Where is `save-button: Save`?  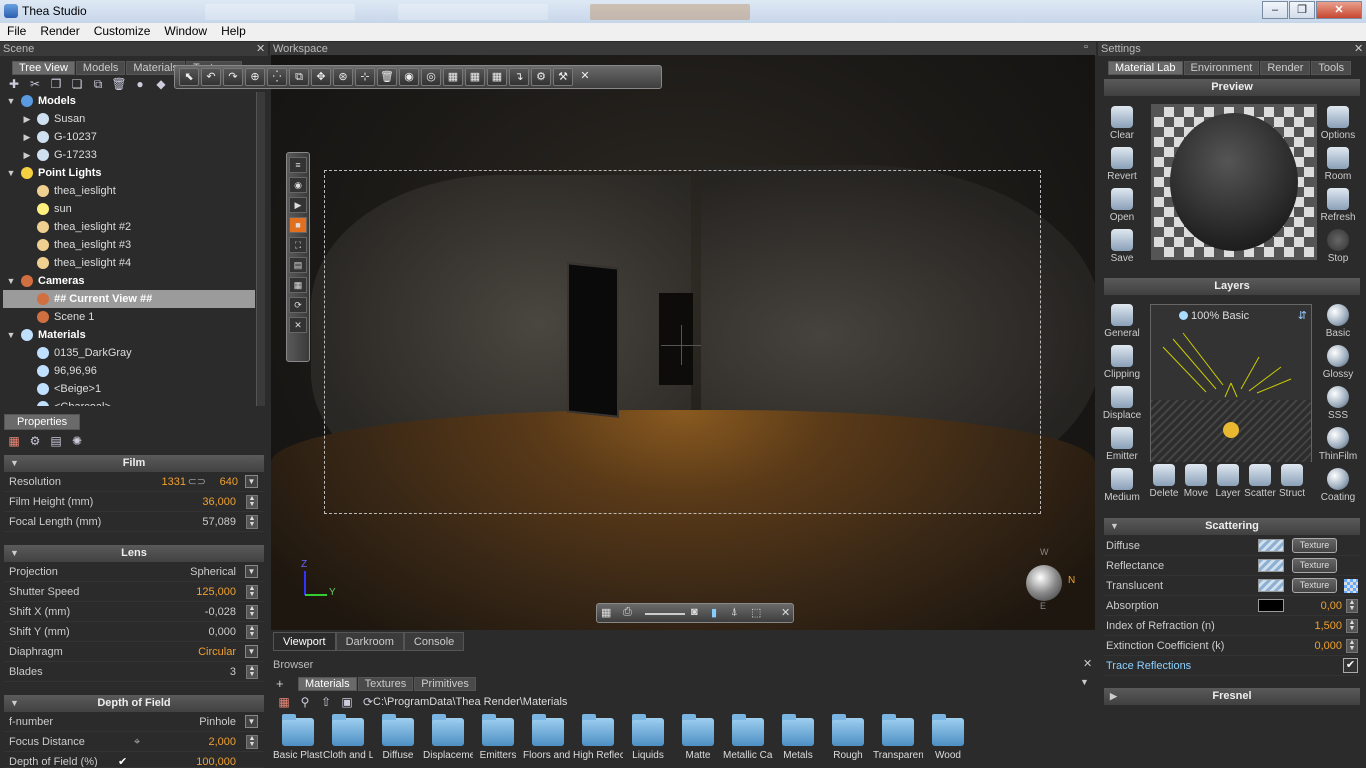 save-button: Save is located at coordinates (1122, 246).